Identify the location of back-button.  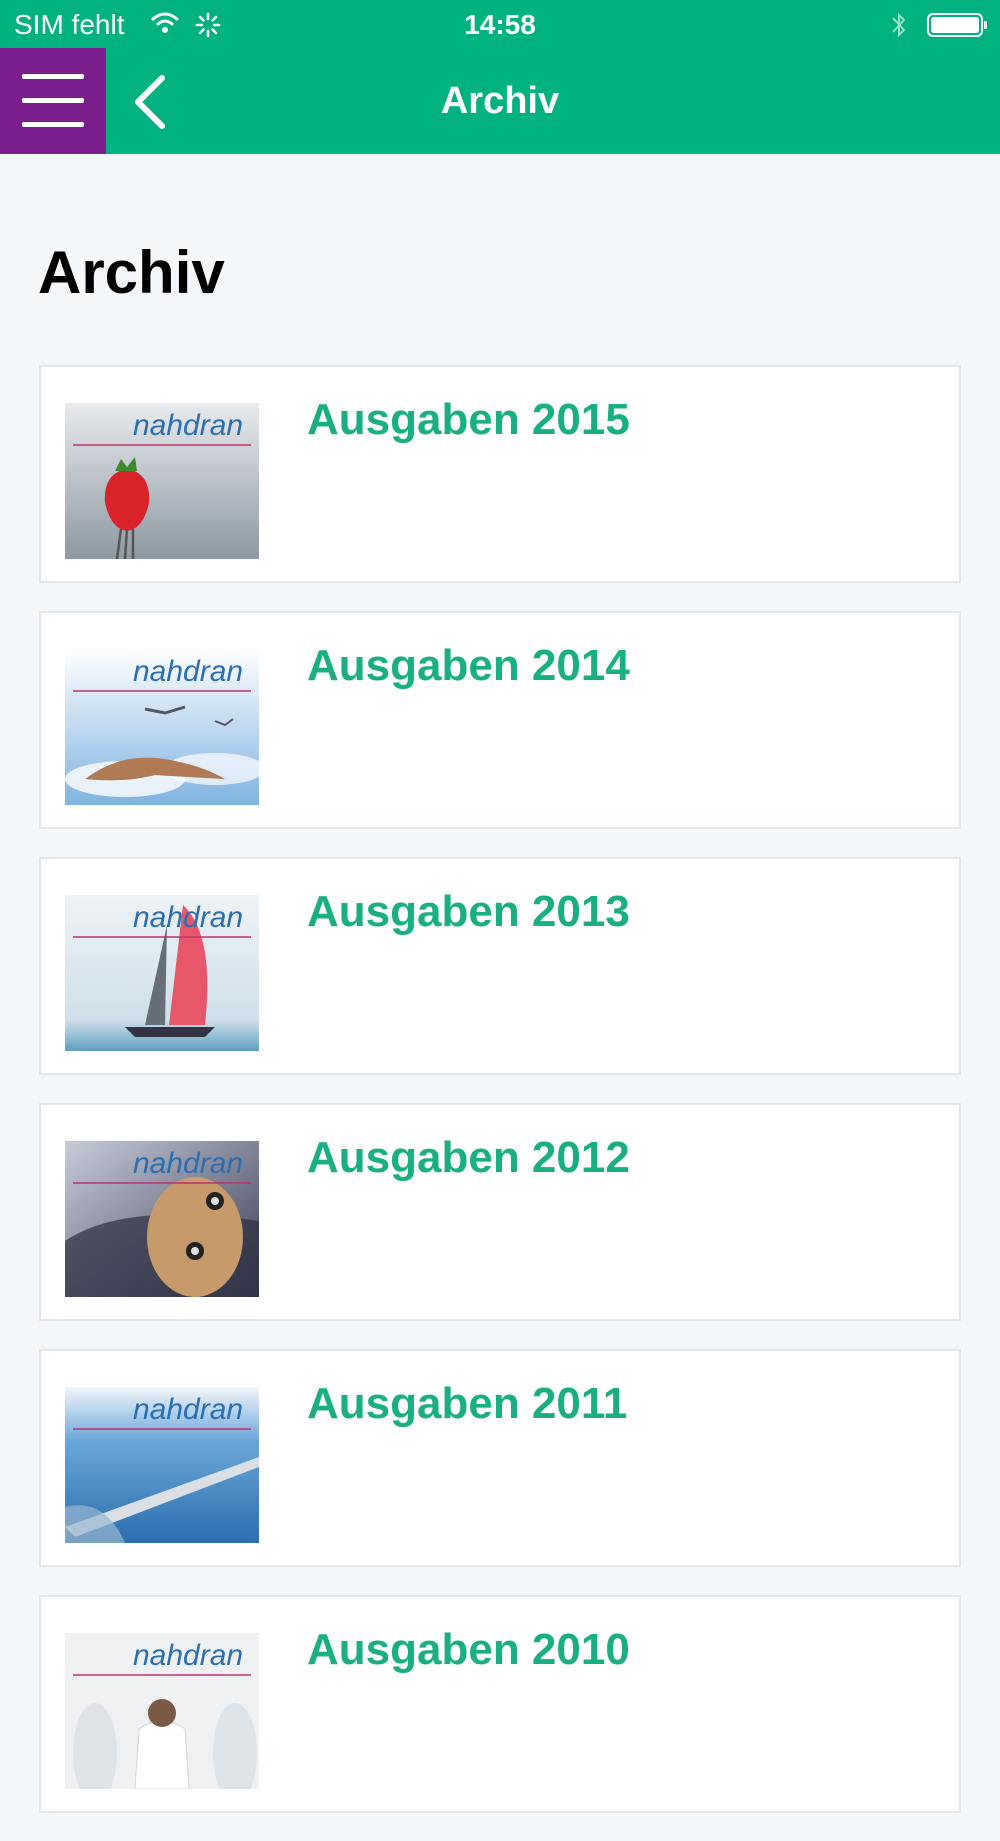
(151, 102).